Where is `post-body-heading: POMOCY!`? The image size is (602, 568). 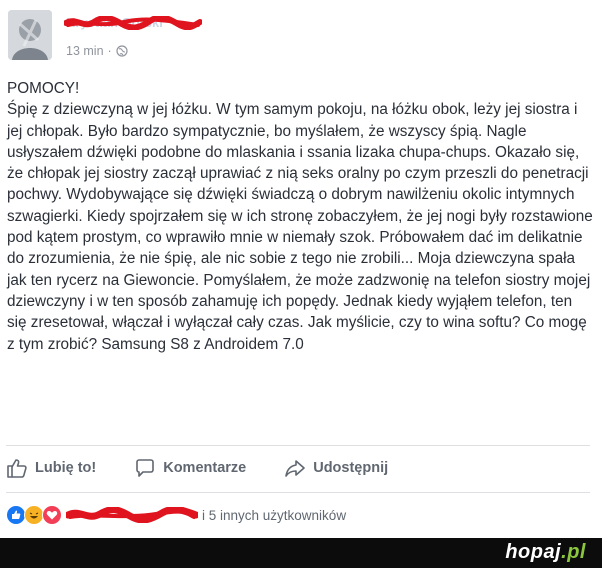 post-body-heading: POMOCY! is located at coordinates (43, 88).